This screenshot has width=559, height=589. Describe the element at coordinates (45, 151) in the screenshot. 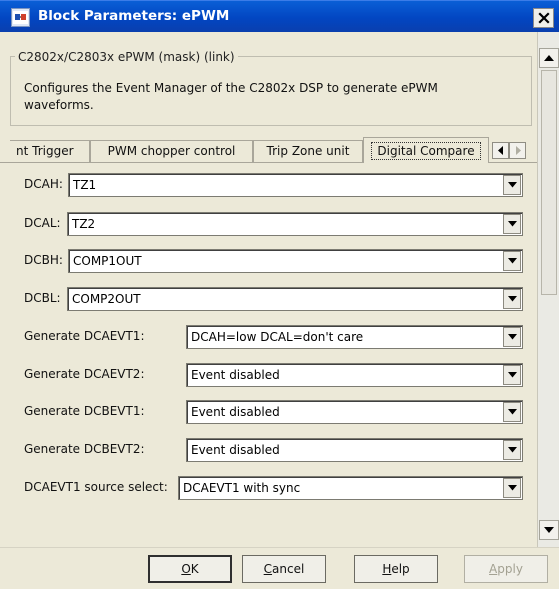

I see `tab-label: nt Trigger` at that location.